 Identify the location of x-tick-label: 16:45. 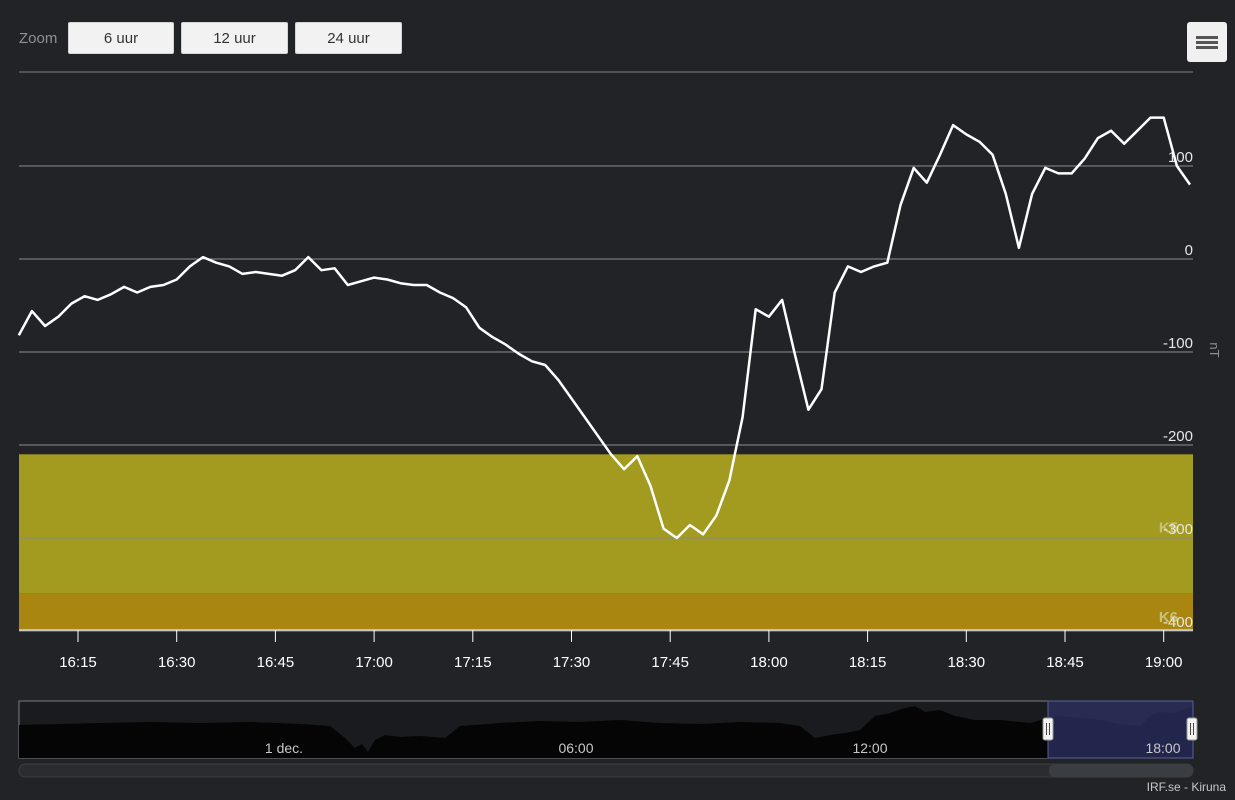
(276, 662).